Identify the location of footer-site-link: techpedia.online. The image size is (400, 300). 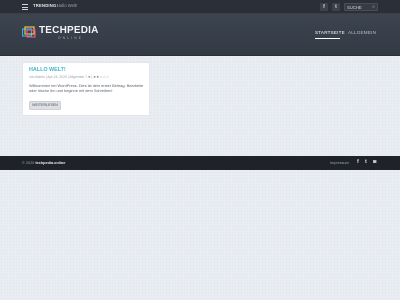
(50, 163).